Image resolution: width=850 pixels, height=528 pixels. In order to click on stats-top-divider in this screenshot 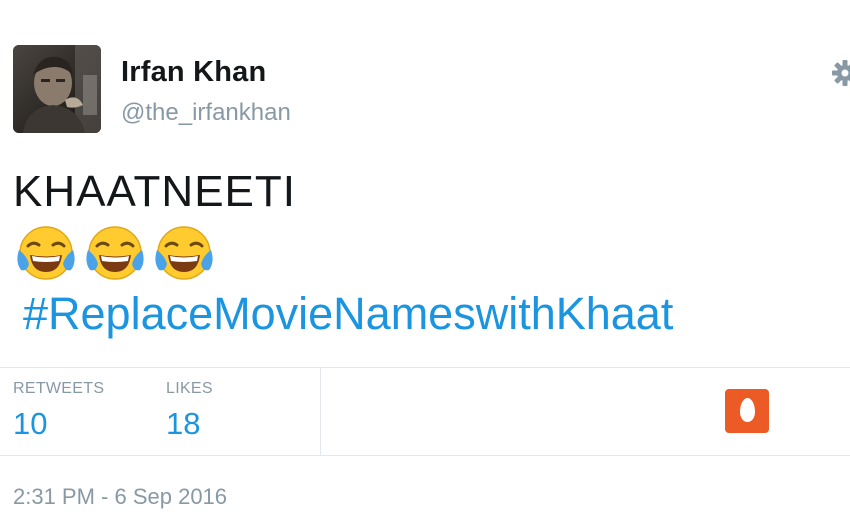, I will do `click(425, 367)`.